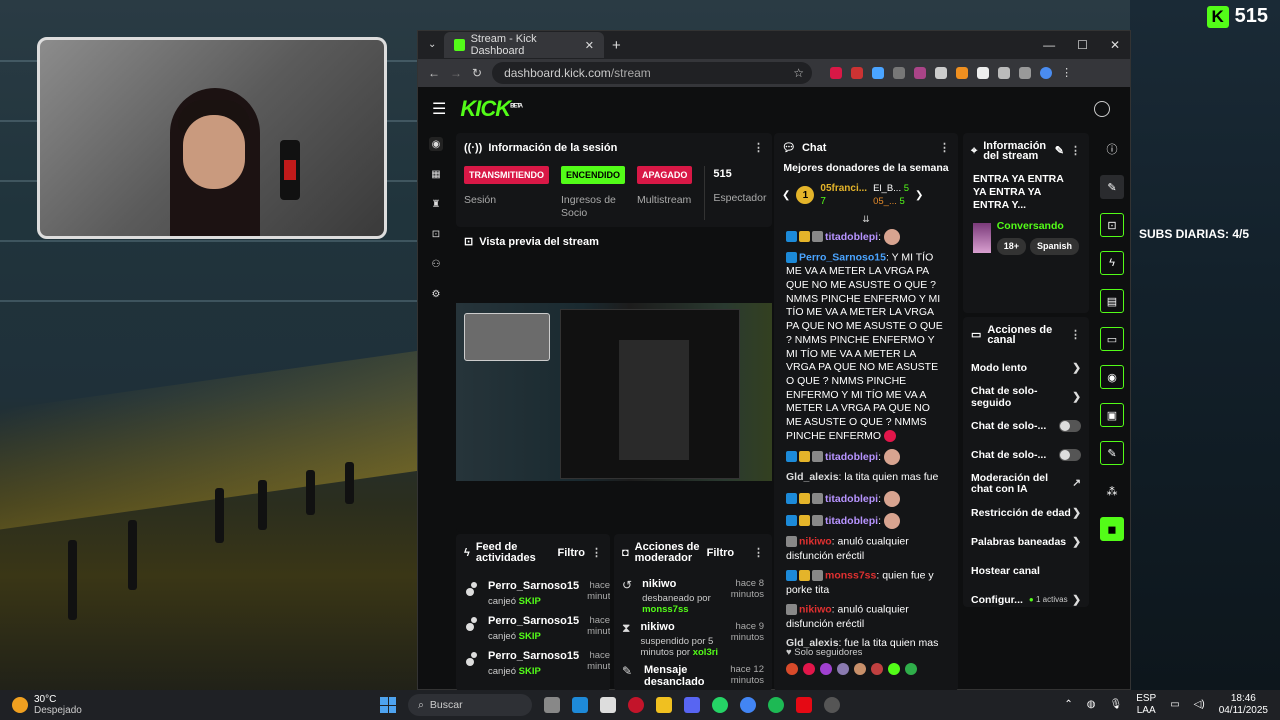 The width and height of the screenshot is (1280, 720). I want to click on opera-icon, so click(636, 705).